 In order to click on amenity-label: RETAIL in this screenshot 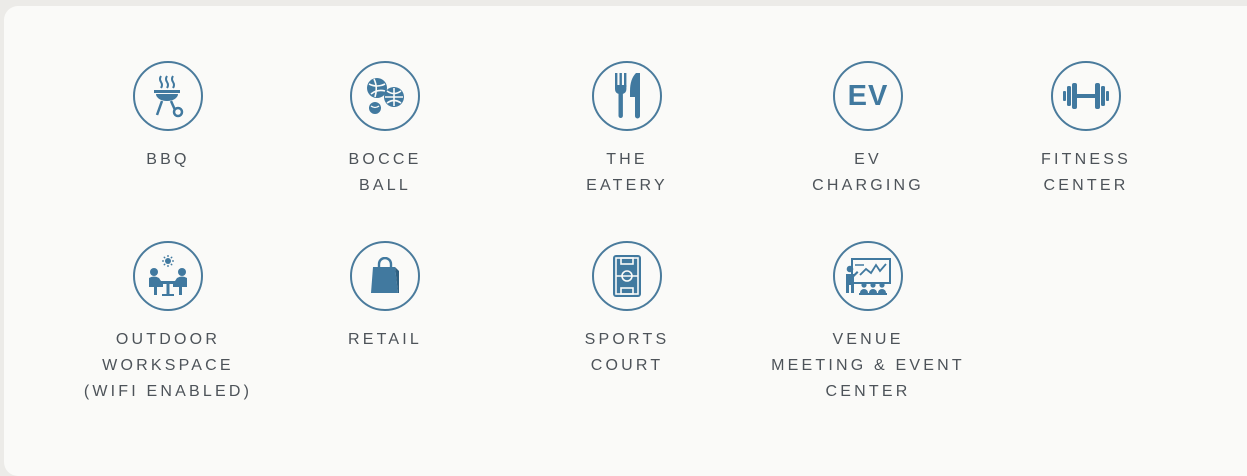, I will do `click(385, 339)`.